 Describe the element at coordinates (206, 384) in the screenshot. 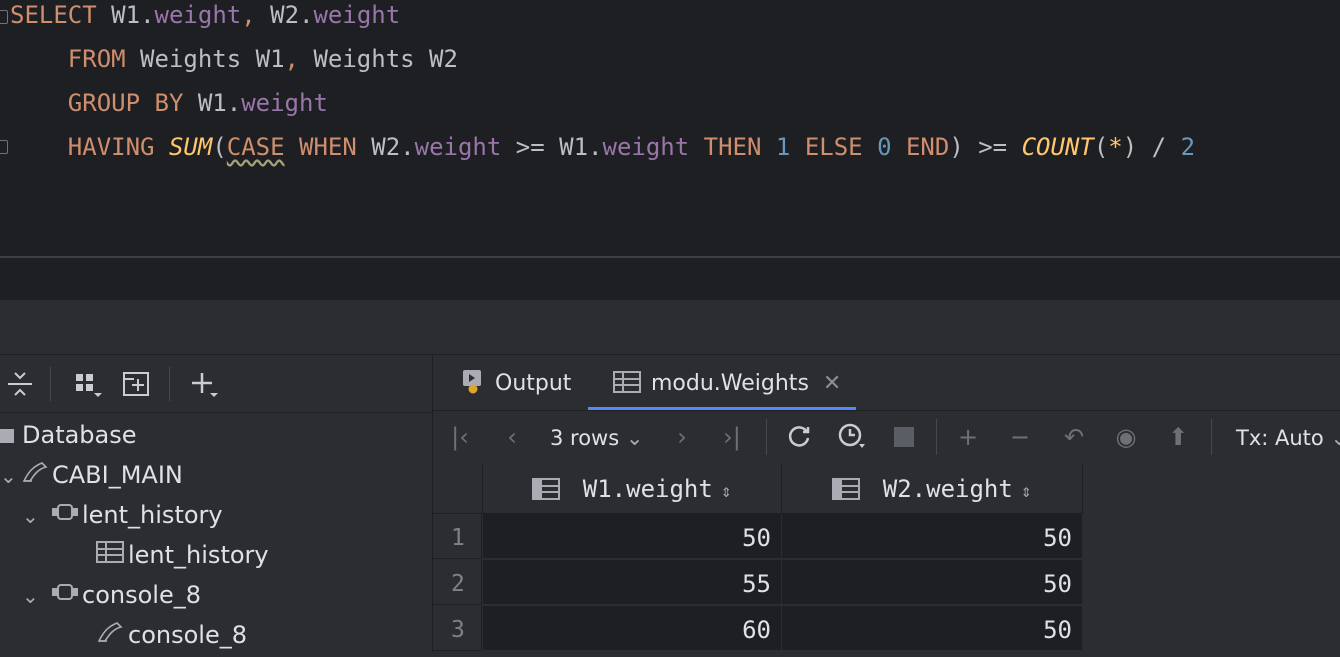

I see `add-icon` at that location.